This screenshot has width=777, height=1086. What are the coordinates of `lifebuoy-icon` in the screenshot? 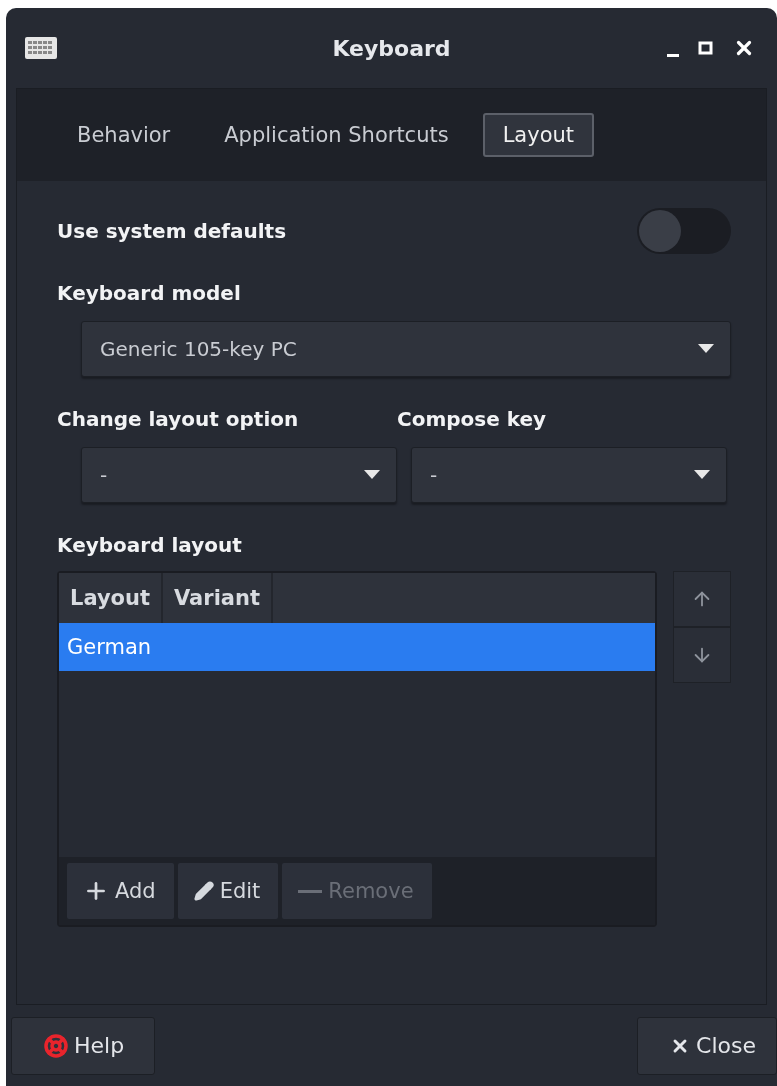 It's located at (56, 1045).